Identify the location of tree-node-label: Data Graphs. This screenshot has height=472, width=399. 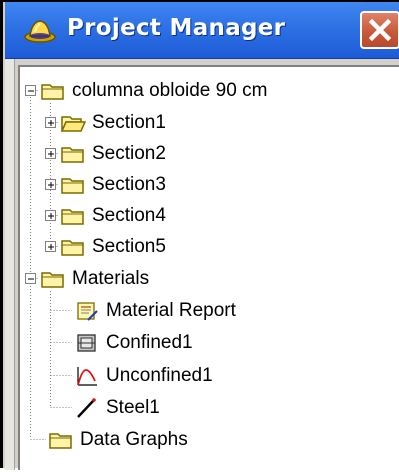
(134, 439).